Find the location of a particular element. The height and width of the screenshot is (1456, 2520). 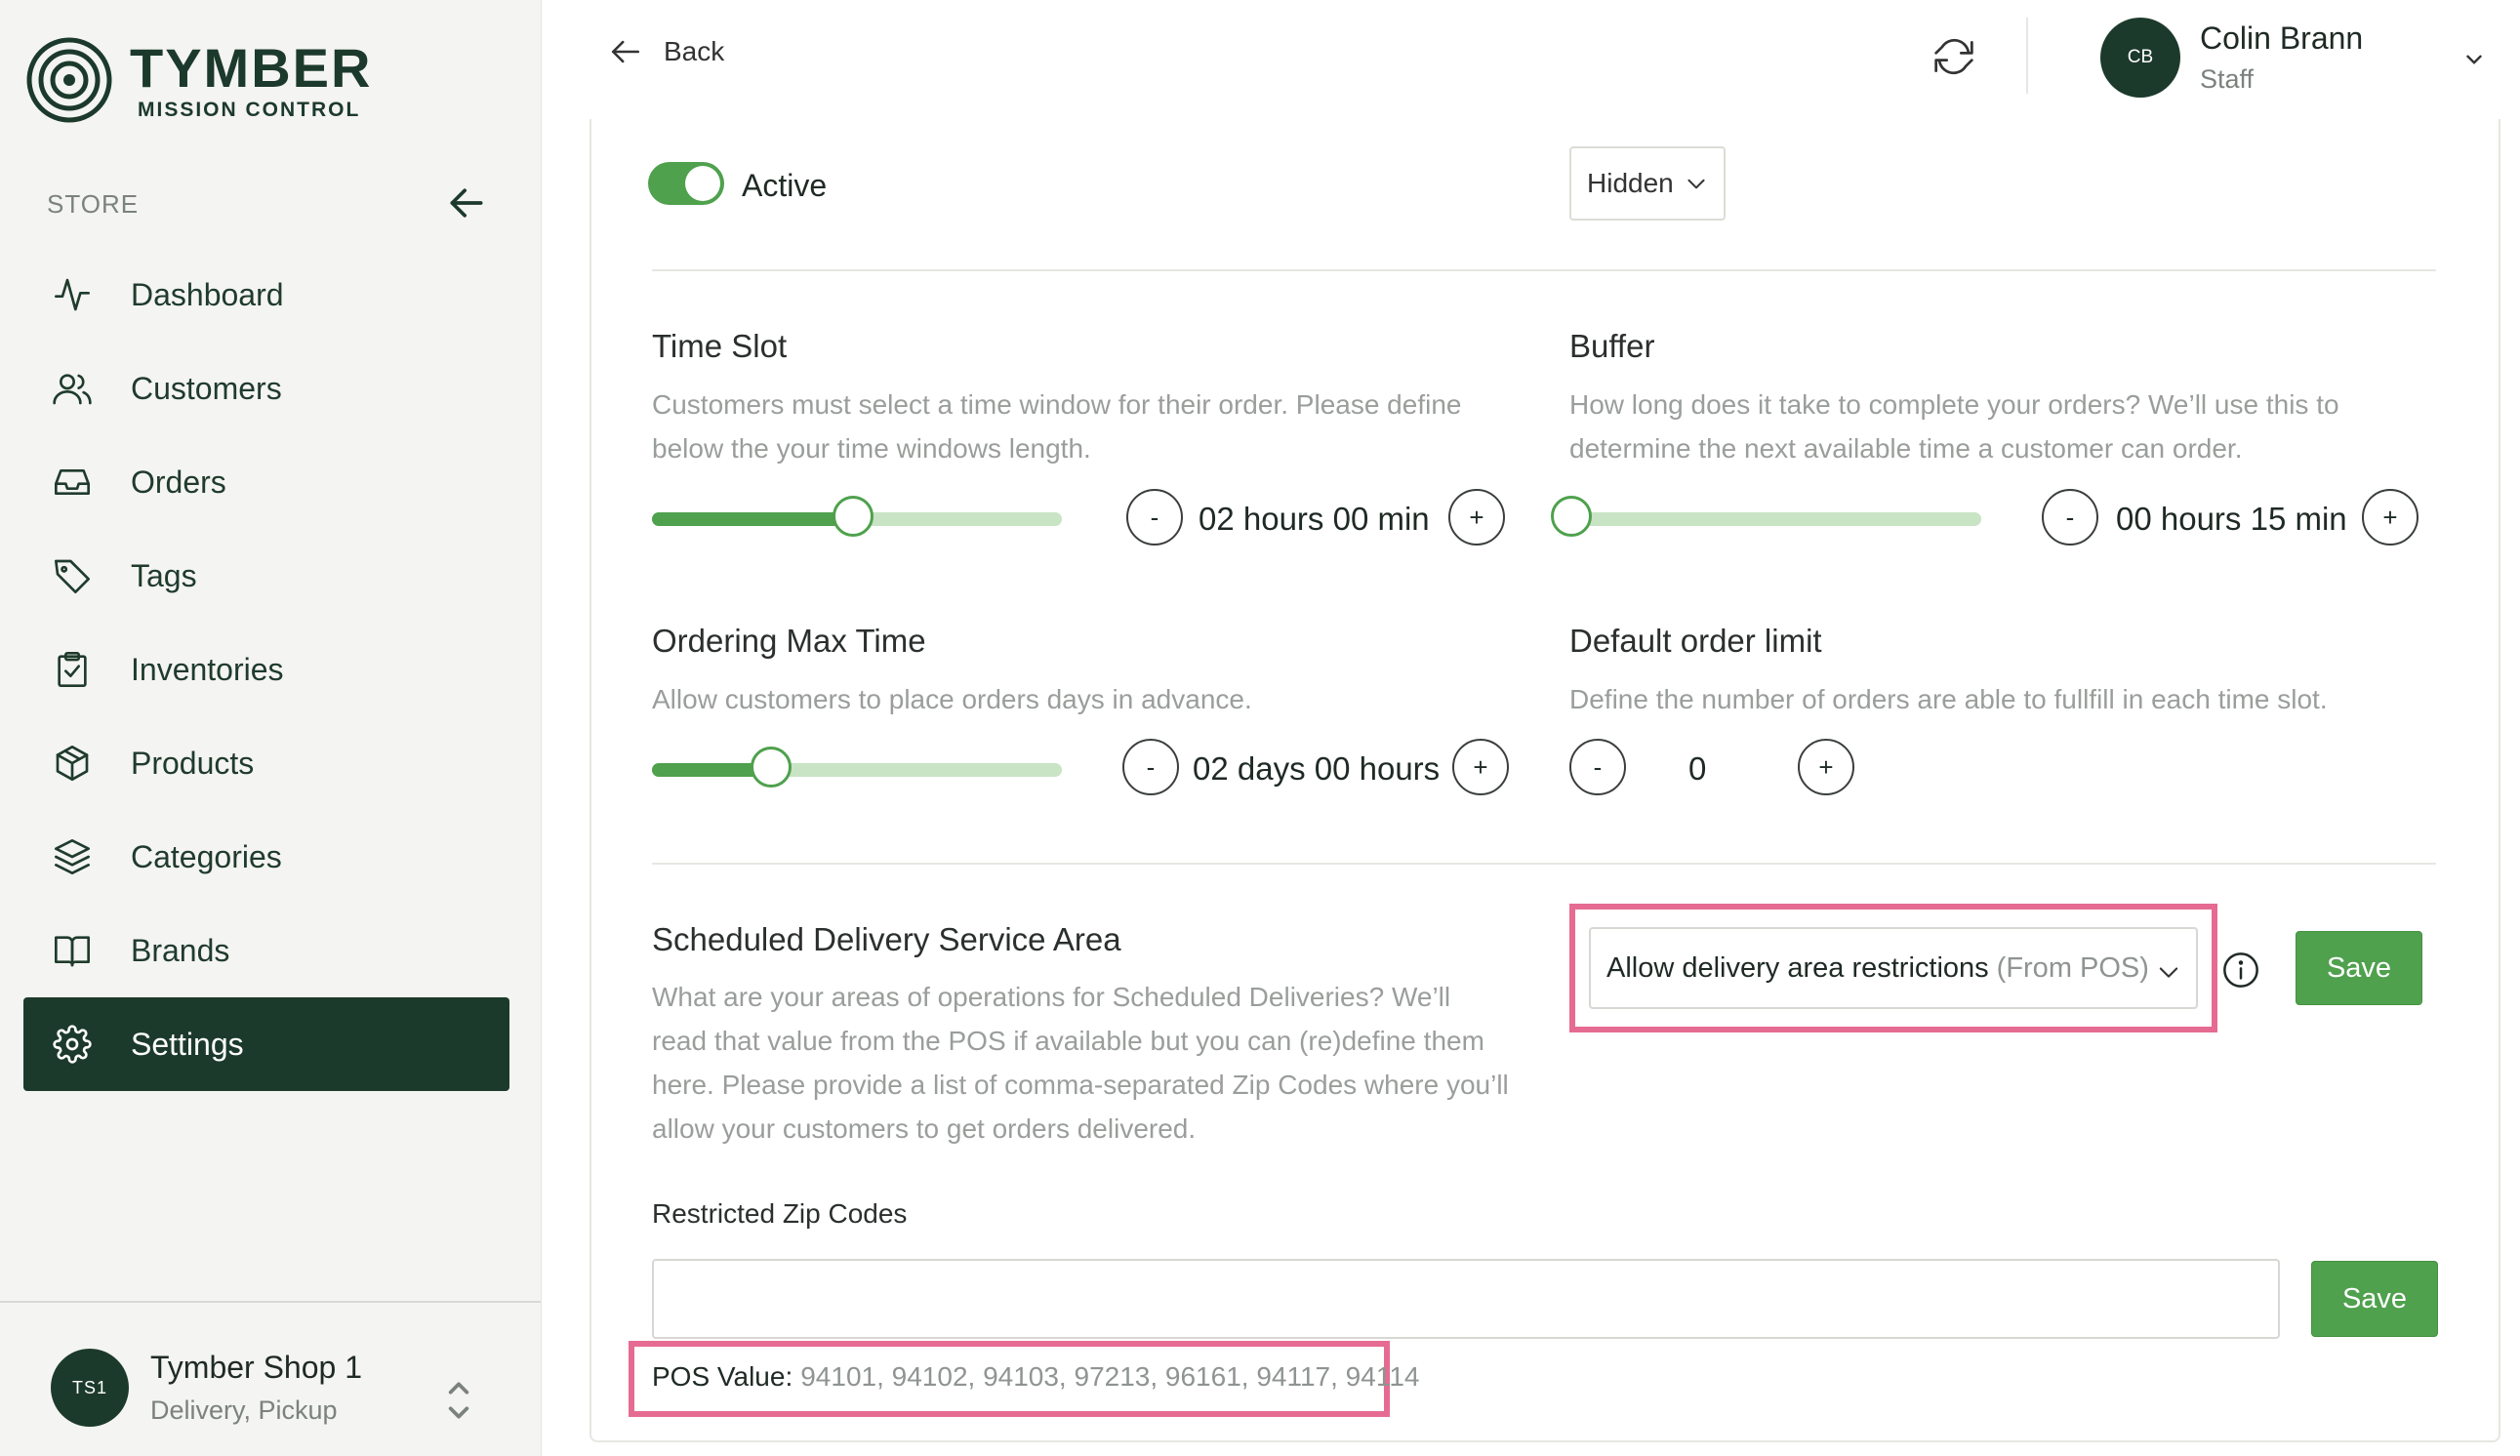

sidebar-item-categories: Categories is located at coordinates (266, 857).